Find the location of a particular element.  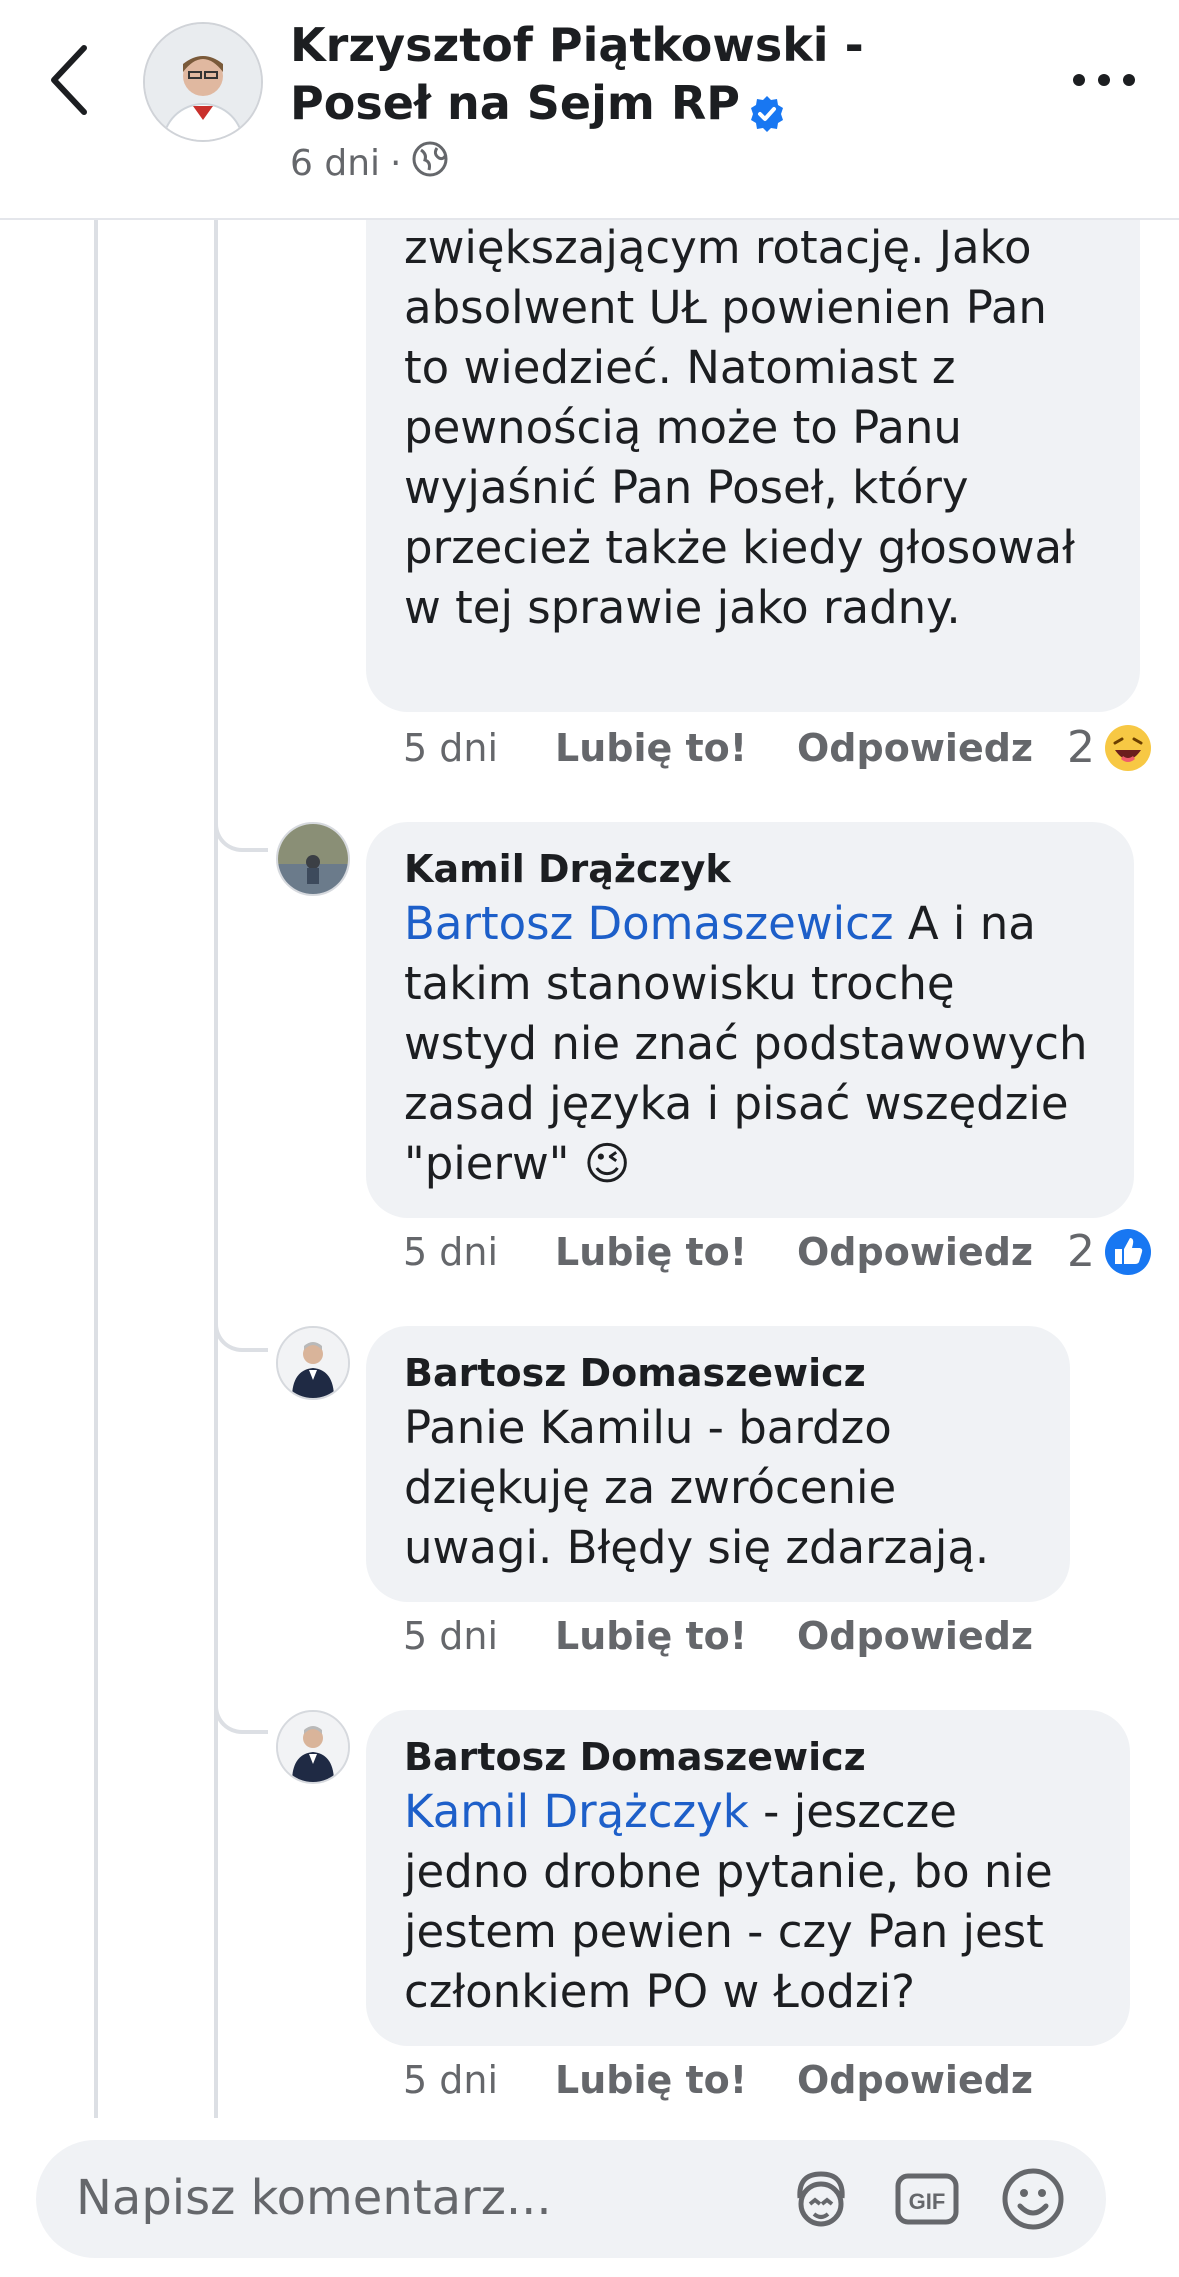

comment-input: Napisz komentarz... GIF is located at coordinates (571, 2199).